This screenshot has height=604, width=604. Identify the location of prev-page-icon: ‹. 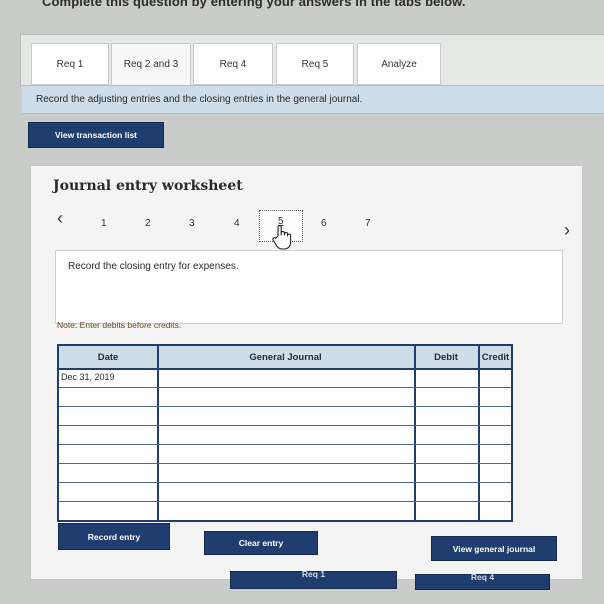
(60, 218).